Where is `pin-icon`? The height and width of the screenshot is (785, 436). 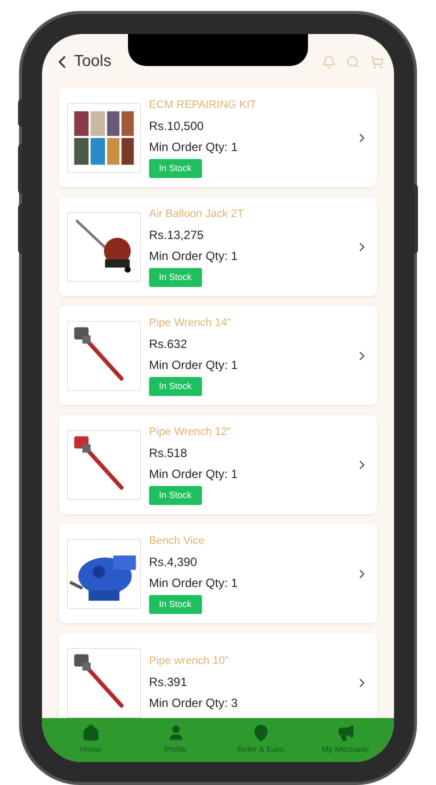 pin-icon is located at coordinates (261, 733).